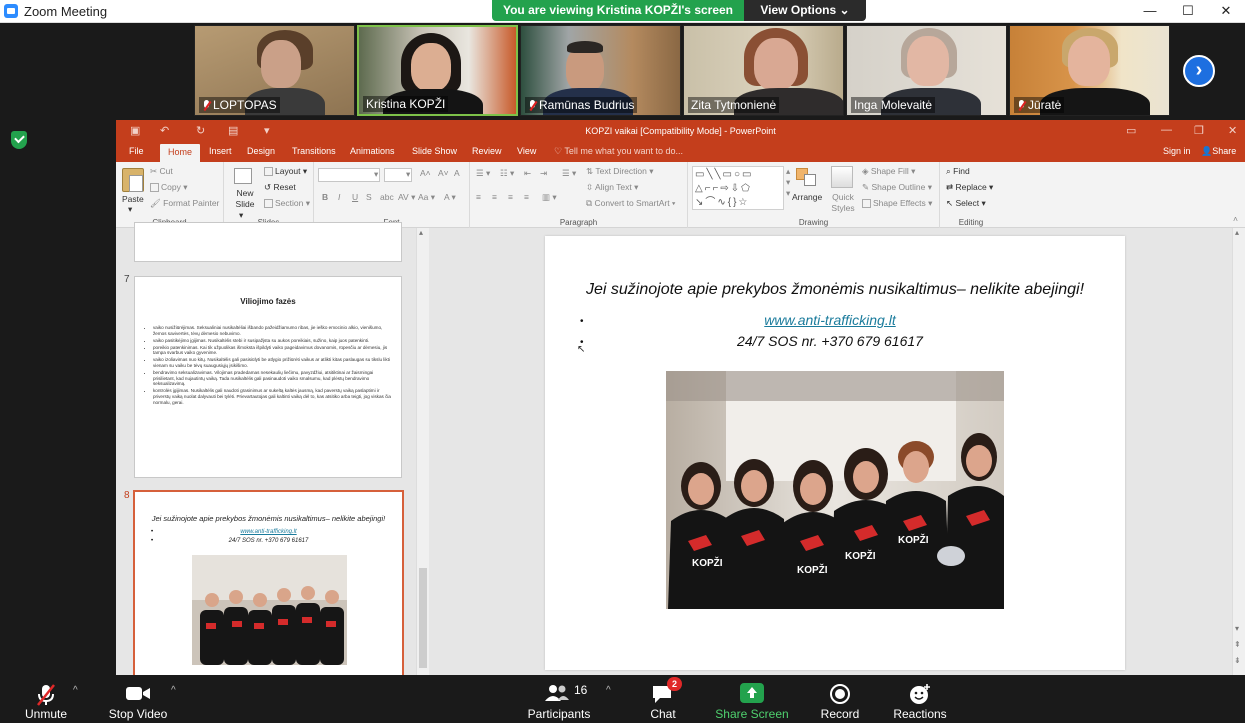  Describe the element at coordinates (355, 197) in the screenshot. I see `underline-button: U` at that location.